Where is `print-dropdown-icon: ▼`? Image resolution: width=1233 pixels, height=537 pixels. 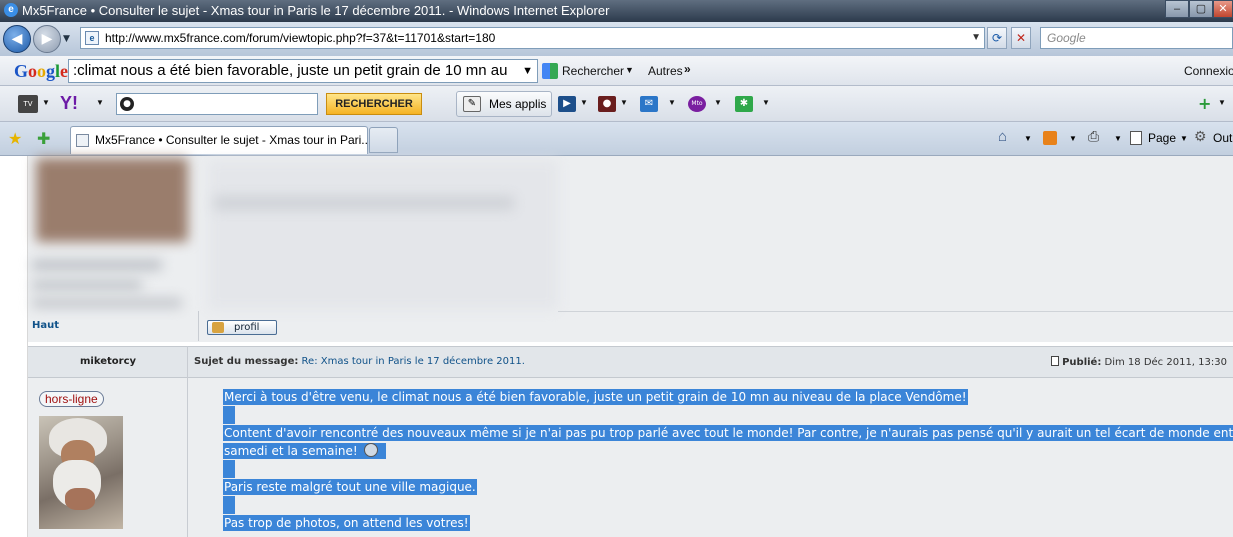 print-dropdown-icon: ▼ is located at coordinates (1118, 138).